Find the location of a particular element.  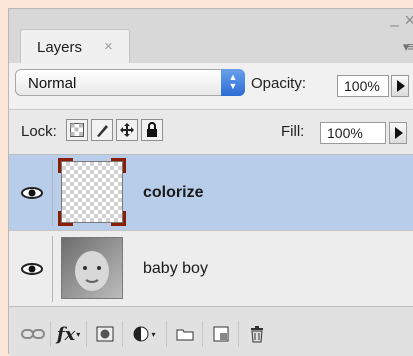

fx-layer-style-icon: fx ▾ is located at coordinates (69, 334).